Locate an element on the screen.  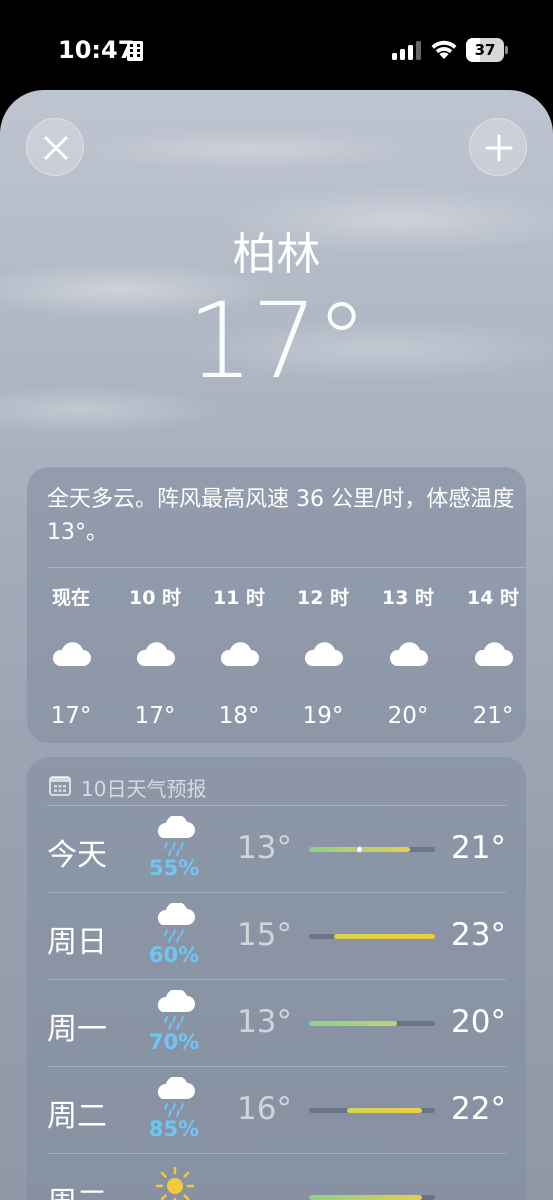
hour-label: 12 时 is located at coordinates (323, 598).